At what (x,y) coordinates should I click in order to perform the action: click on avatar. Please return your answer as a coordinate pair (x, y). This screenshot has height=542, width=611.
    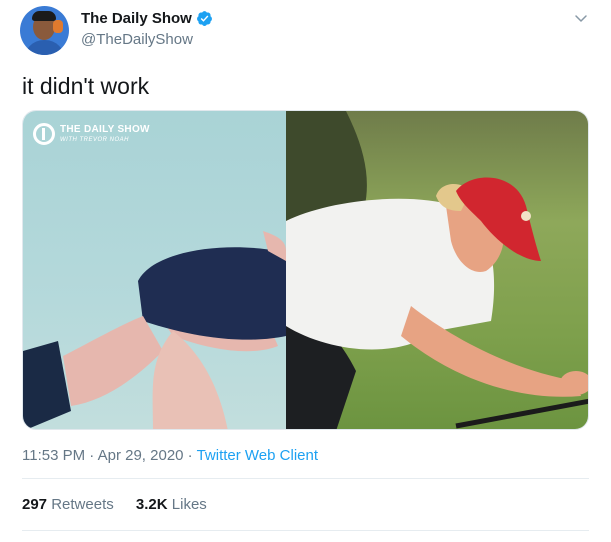
    Looking at the image, I should click on (44, 30).